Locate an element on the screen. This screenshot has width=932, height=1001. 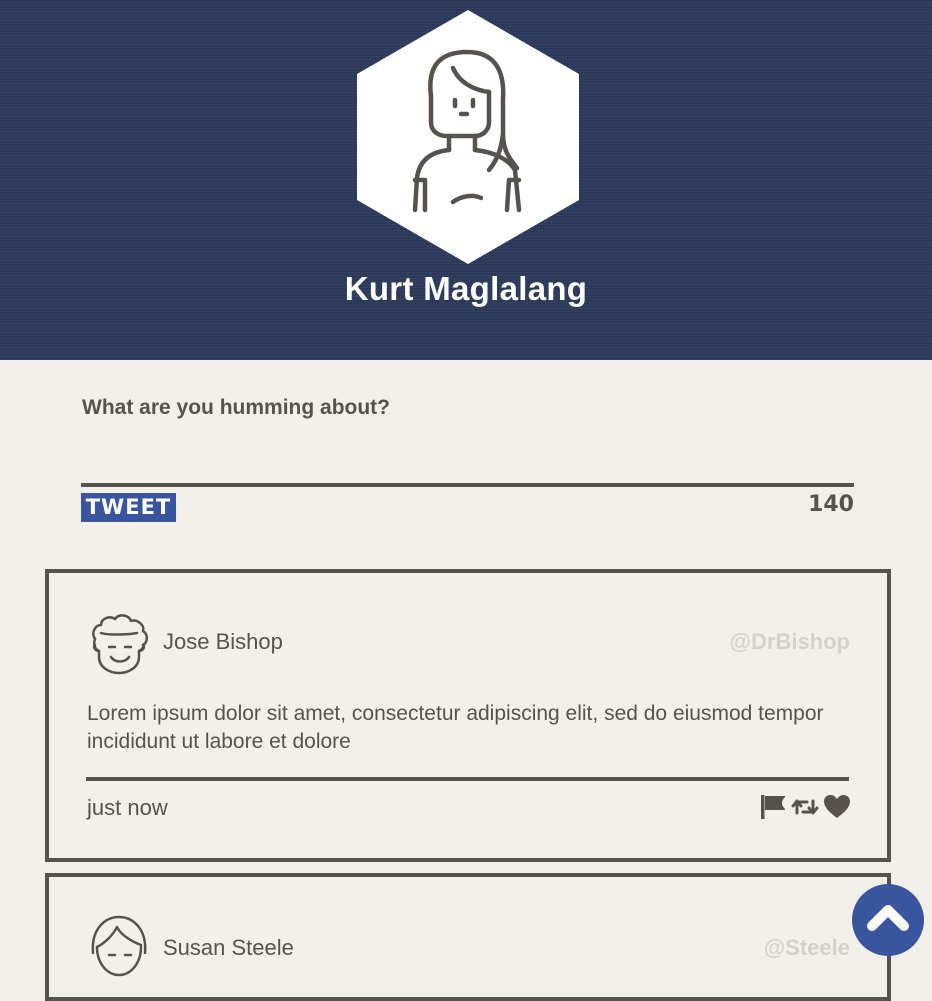
author-name: Susan Steele is located at coordinates (228, 948).